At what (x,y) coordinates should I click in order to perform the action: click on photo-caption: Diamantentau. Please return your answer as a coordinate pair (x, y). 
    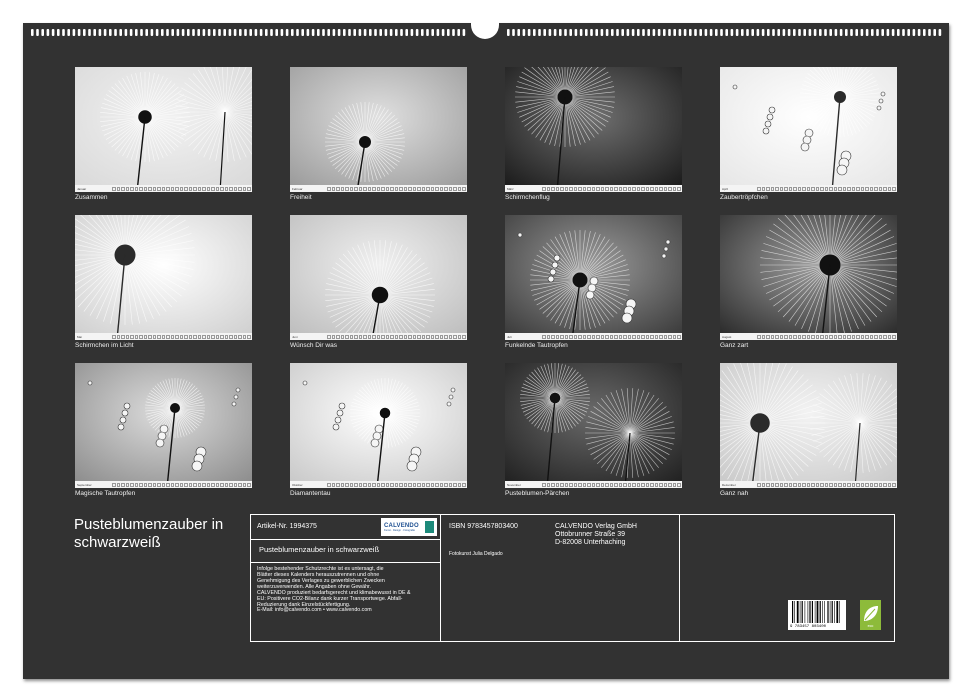
    Looking at the image, I should click on (310, 493).